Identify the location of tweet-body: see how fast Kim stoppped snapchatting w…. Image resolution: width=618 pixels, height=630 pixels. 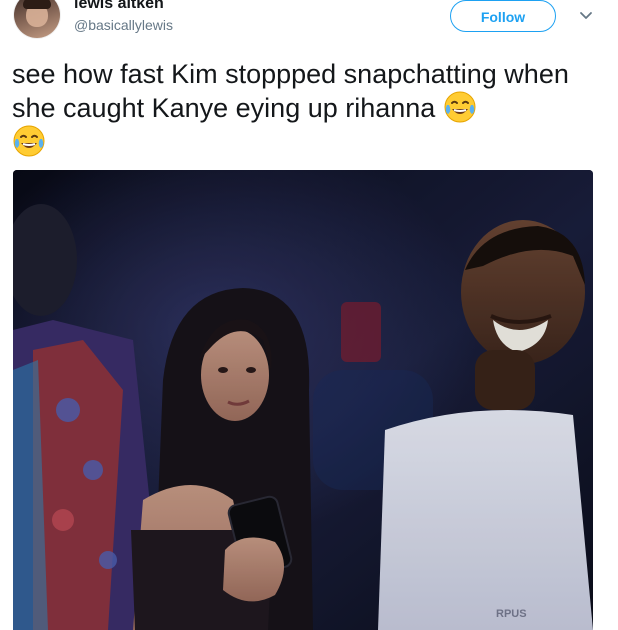
(290, 91).